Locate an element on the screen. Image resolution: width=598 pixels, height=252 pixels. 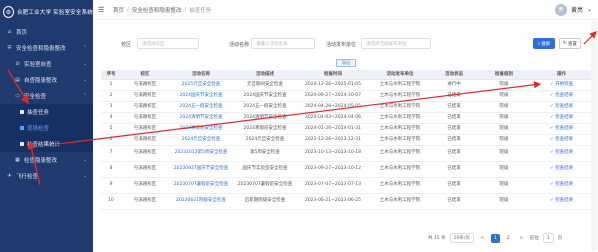
sidebar-item-lab-selfcheck: ⊙ 实验室自查 ⌄ is located at coordinates (46, 64).